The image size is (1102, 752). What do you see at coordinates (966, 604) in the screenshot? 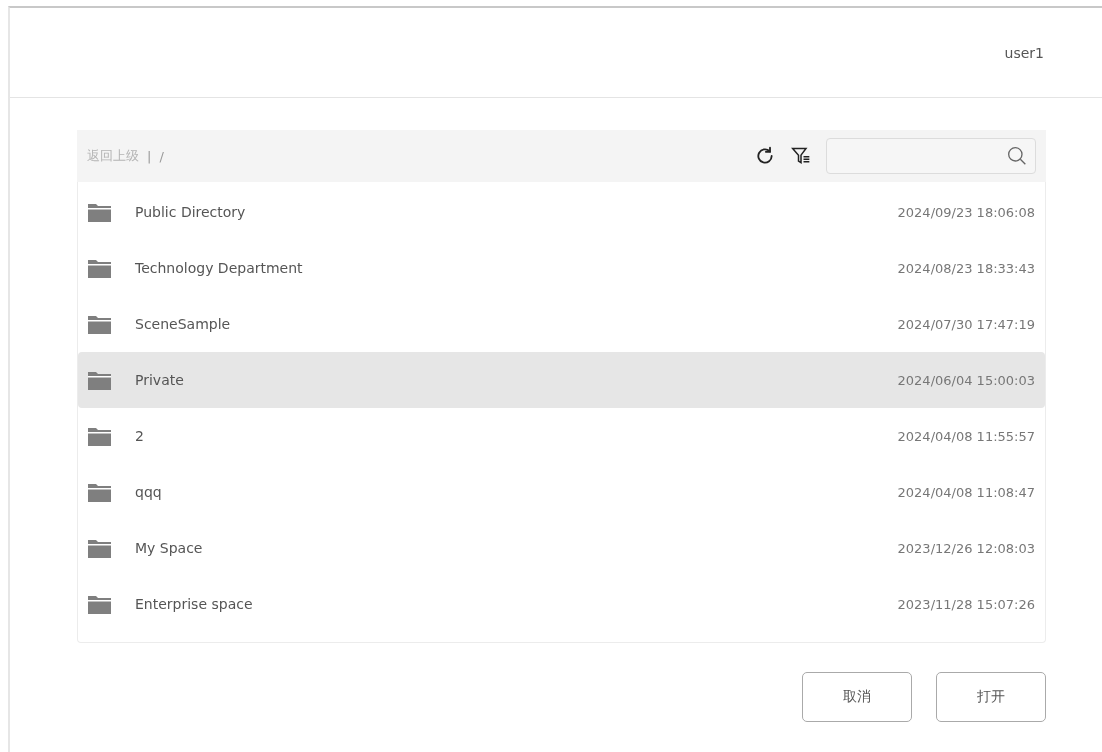
I see `modified-date: 2023/11/28 15:07:26` at bounding box center [966, 604].